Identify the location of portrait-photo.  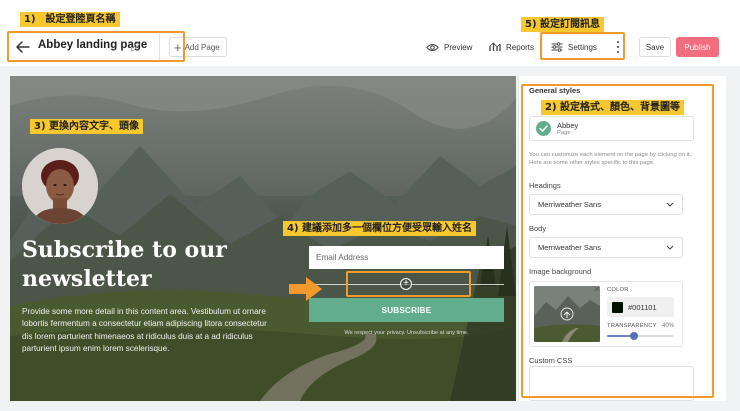
(60, 186).